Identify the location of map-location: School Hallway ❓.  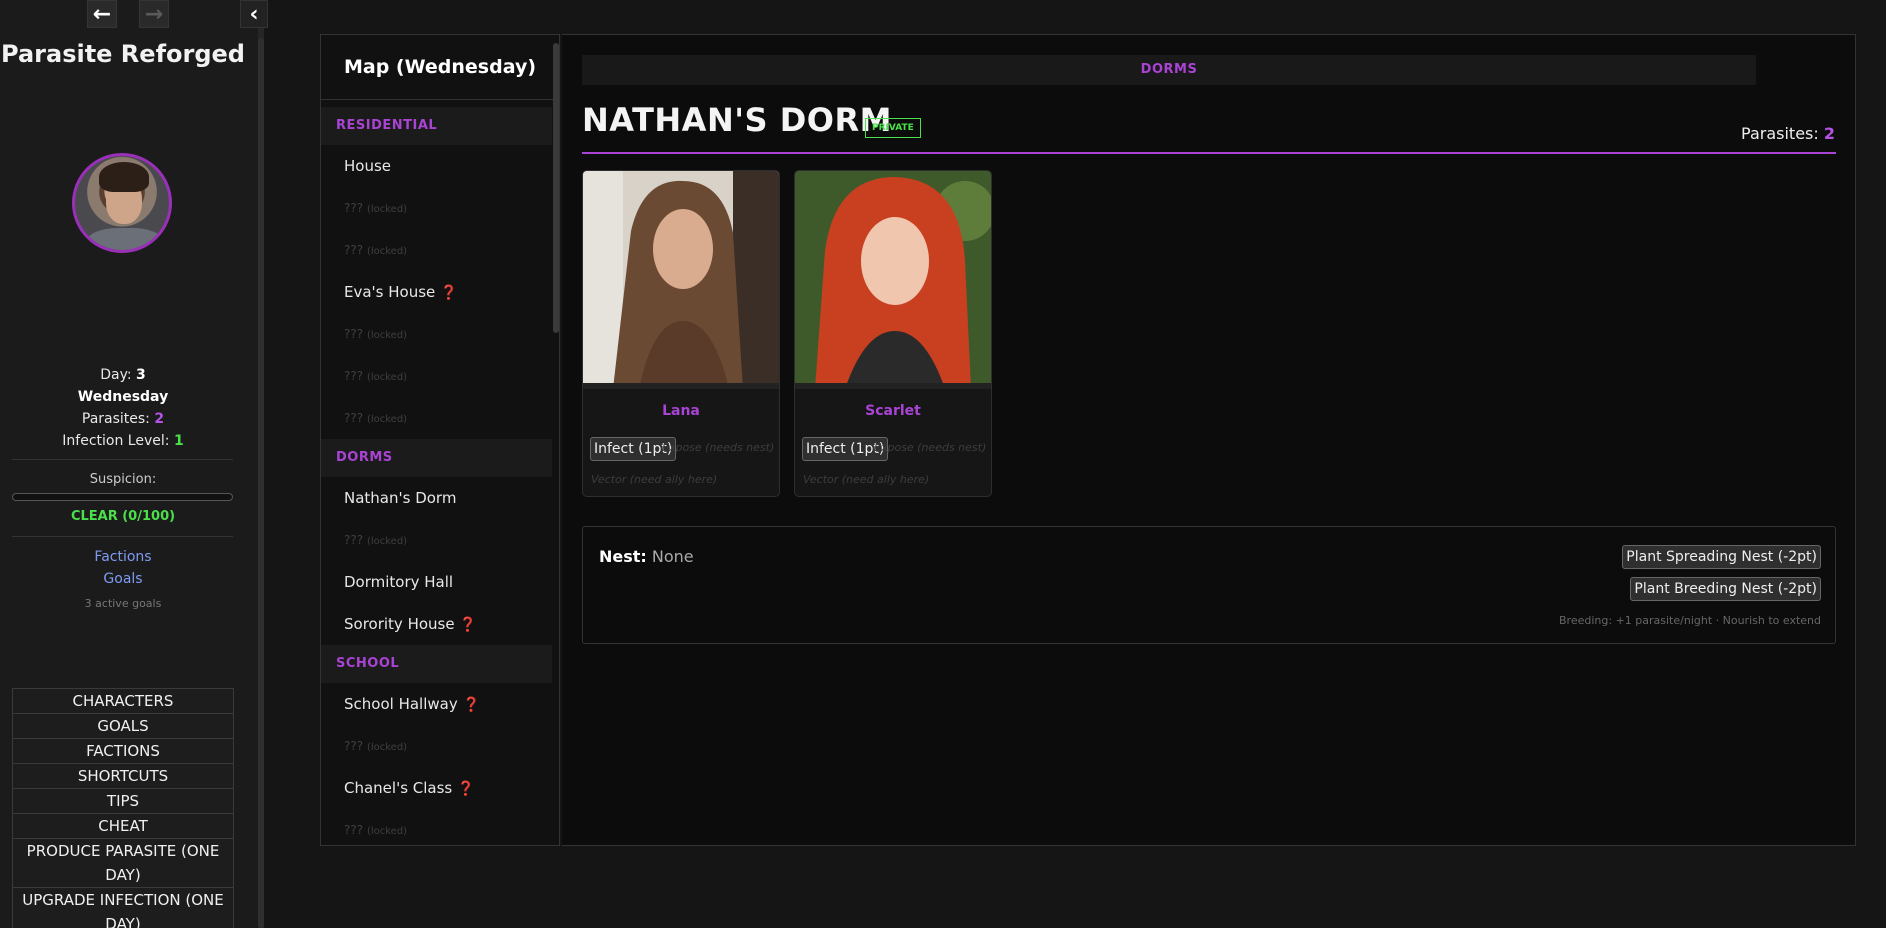
(436, 704).